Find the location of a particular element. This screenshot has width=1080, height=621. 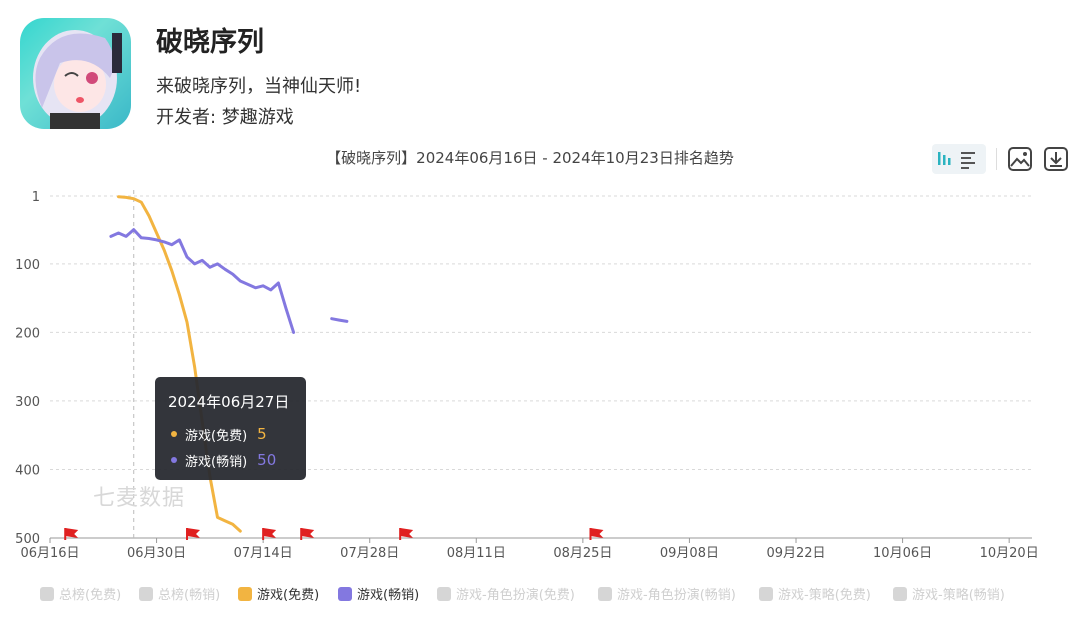

y-tick-label: 200 is located at coordinates (27, 333).